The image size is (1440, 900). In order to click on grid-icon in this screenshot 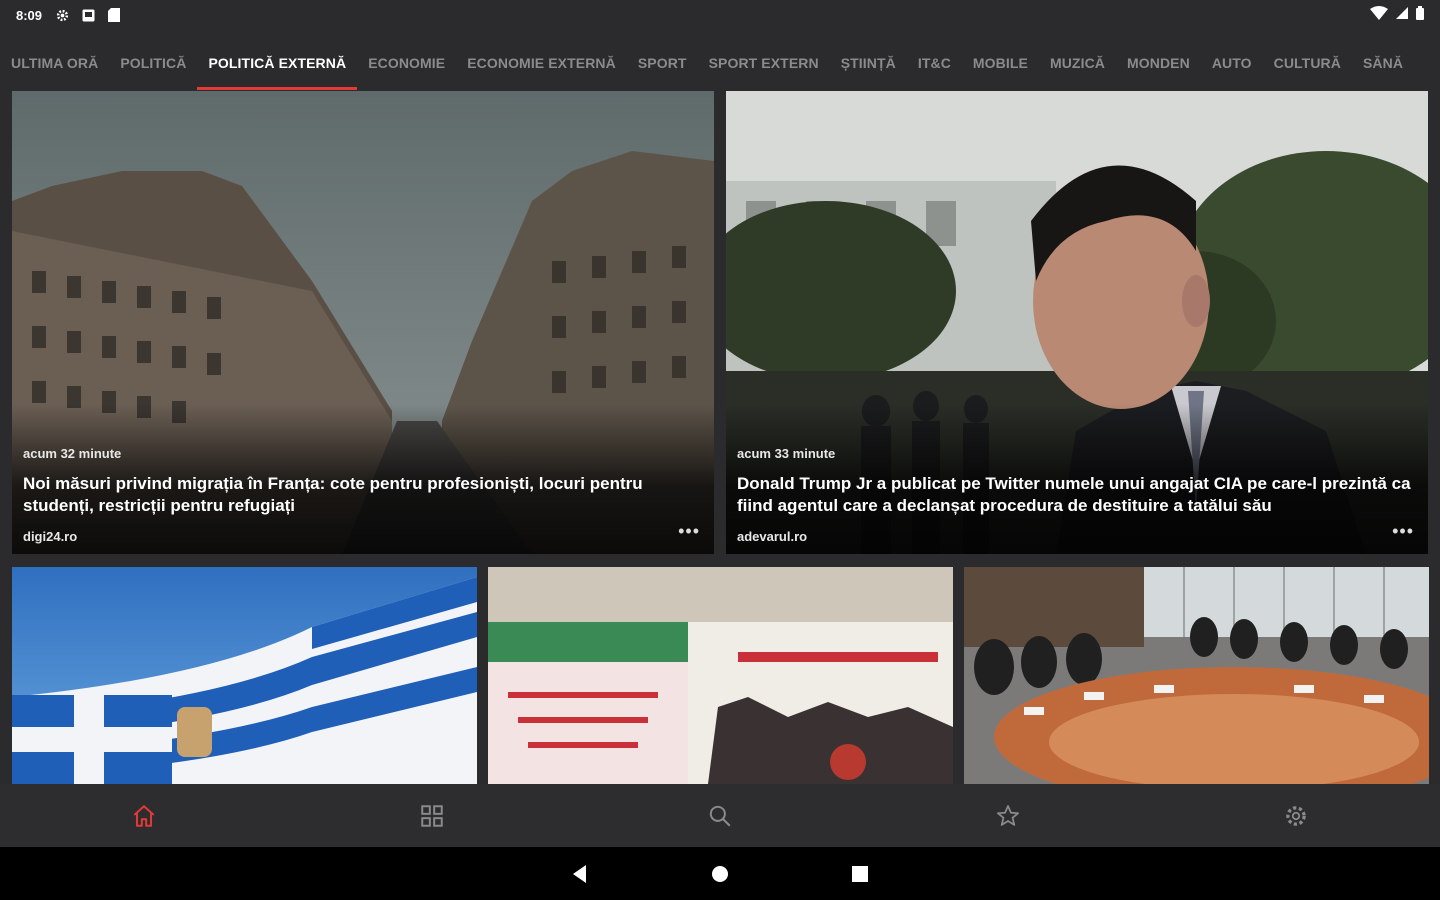, I will do `click(432, 815)`.